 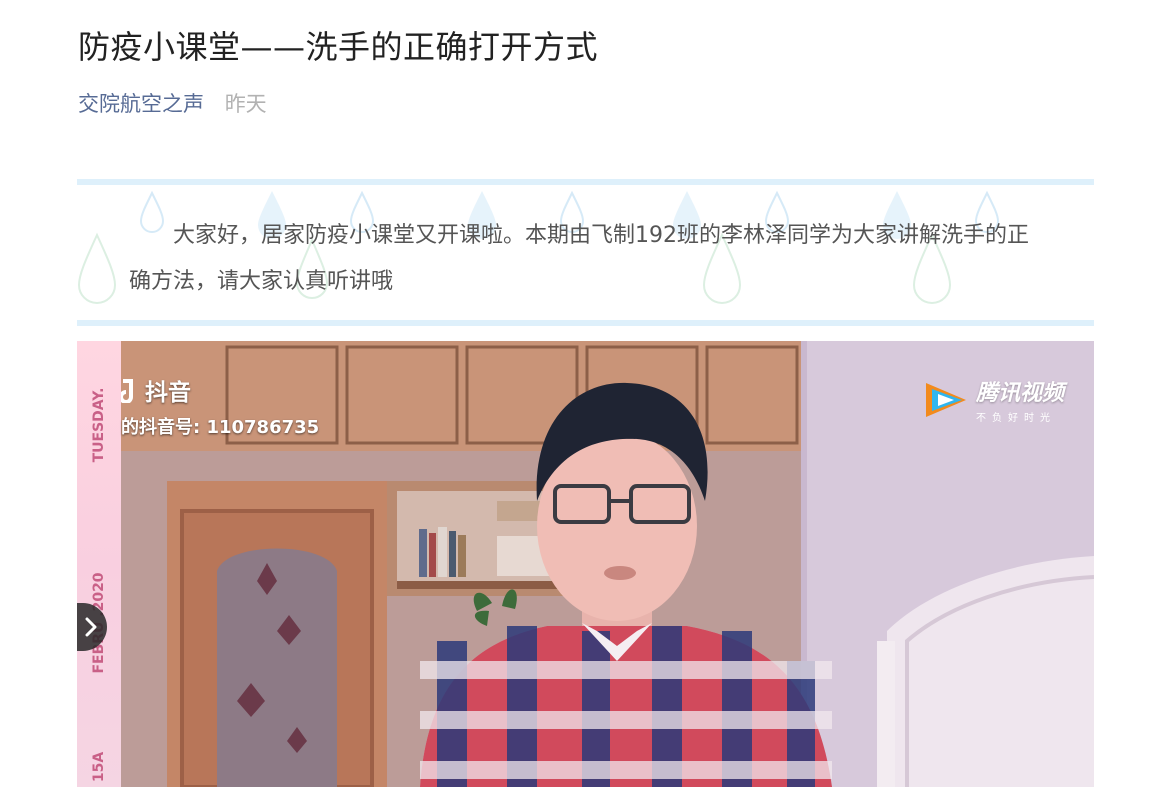 What do you see at coordinates (945, 399) in the screenshot?
I see `tencent-video-icon` at bounding box center [945, 399].